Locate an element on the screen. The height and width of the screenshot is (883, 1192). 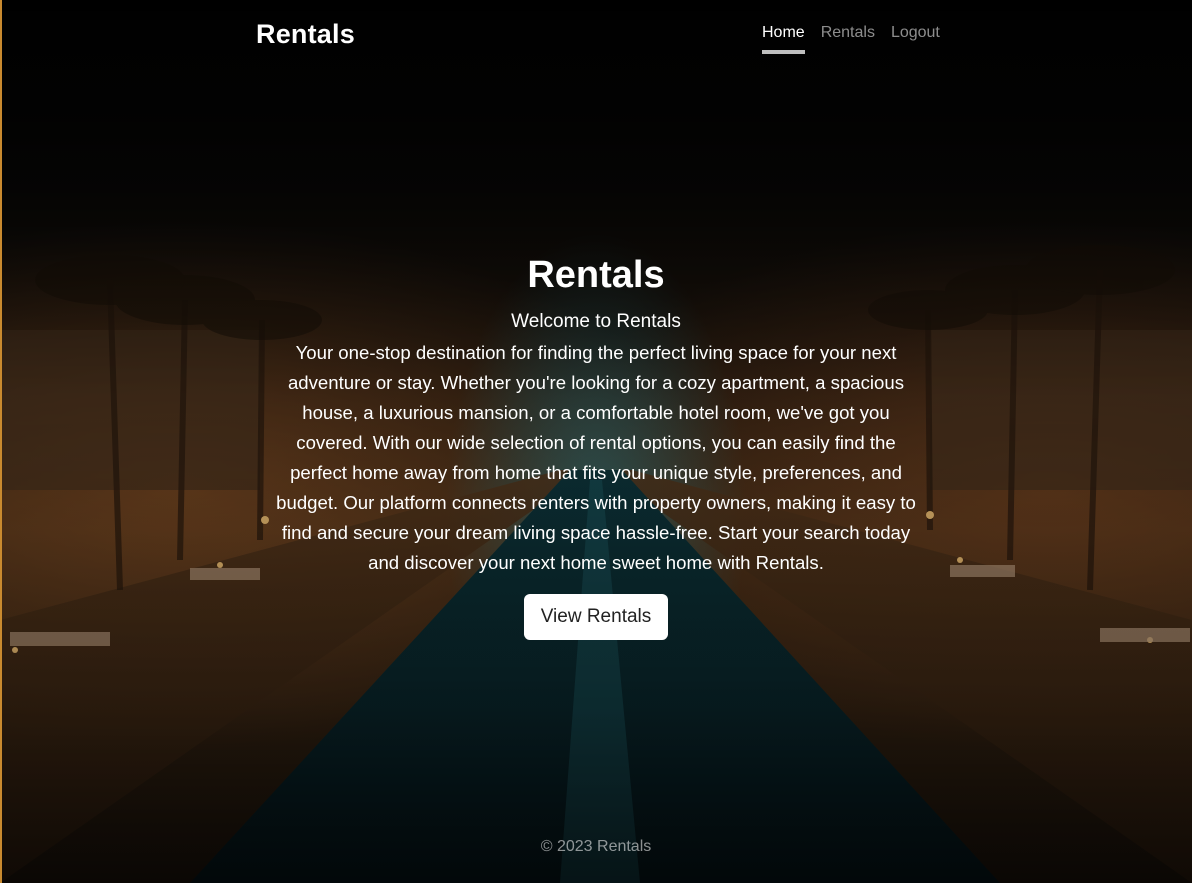
brand-logo: Rentals is located at coordinates (305, 34).